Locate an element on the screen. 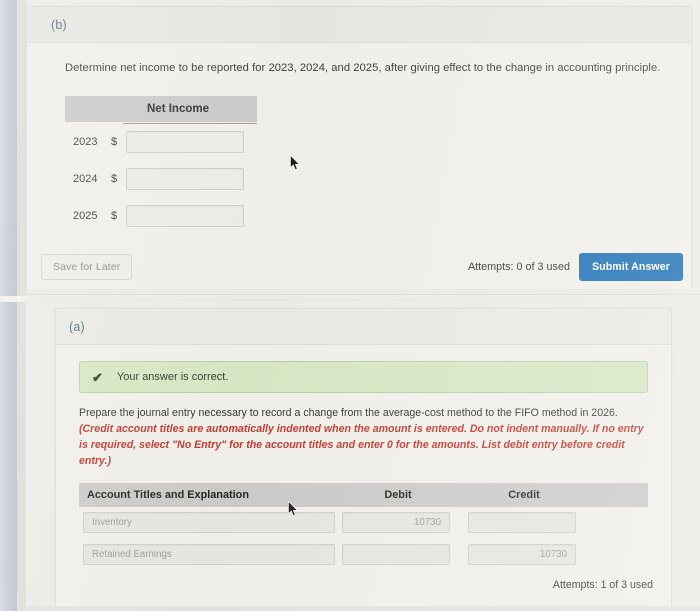 The width and height of the screenshot is (700, 611). credit-cell-row-2: 10730 is located at coordinates (522, 555).